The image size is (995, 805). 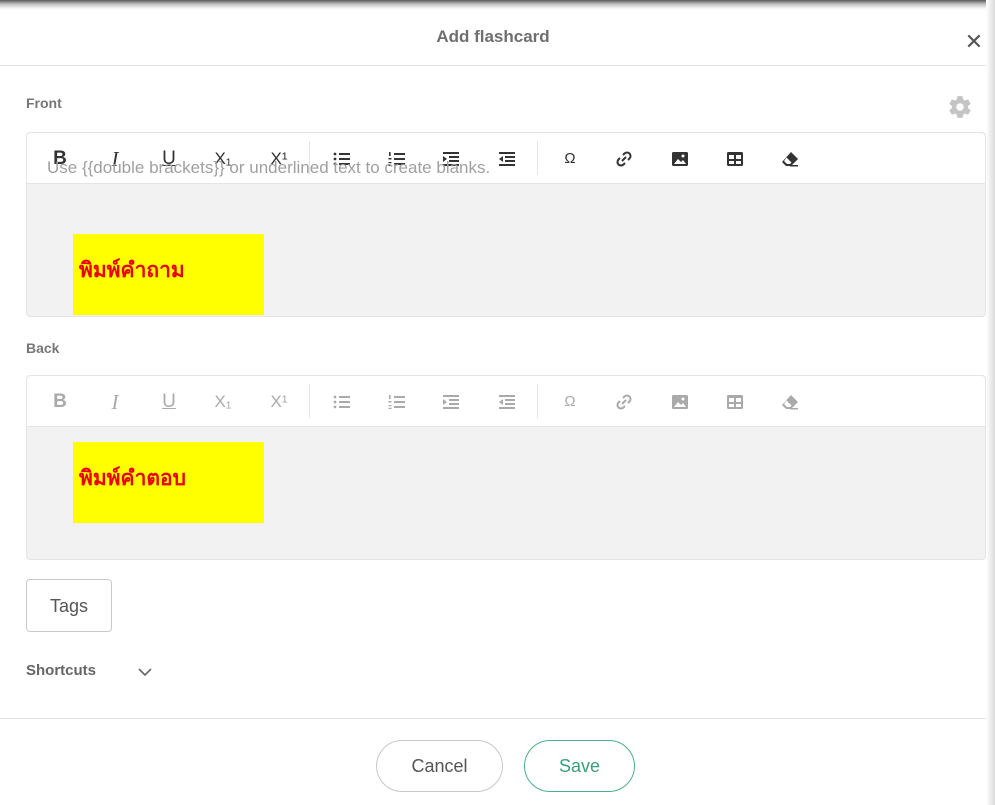 What do you see at coordinates (974, 42) in the screenshot?
I see `close-icon: ✕` at bounding box center [974, 42].